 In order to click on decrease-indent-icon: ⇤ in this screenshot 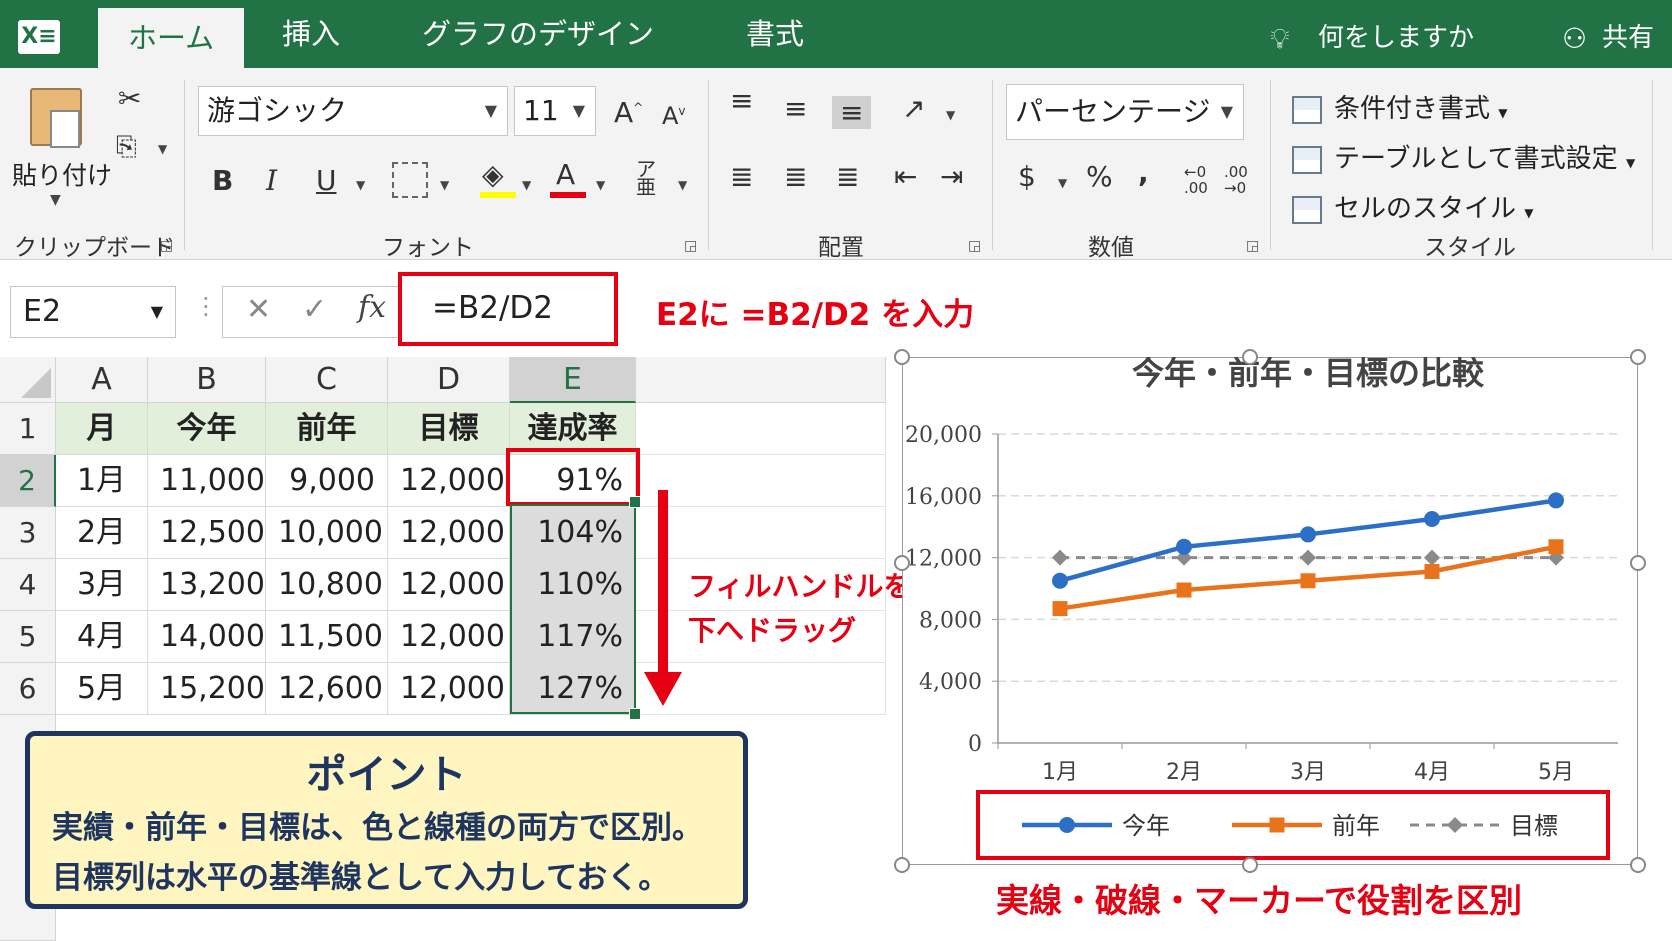, I will do `click(905, 176)`.